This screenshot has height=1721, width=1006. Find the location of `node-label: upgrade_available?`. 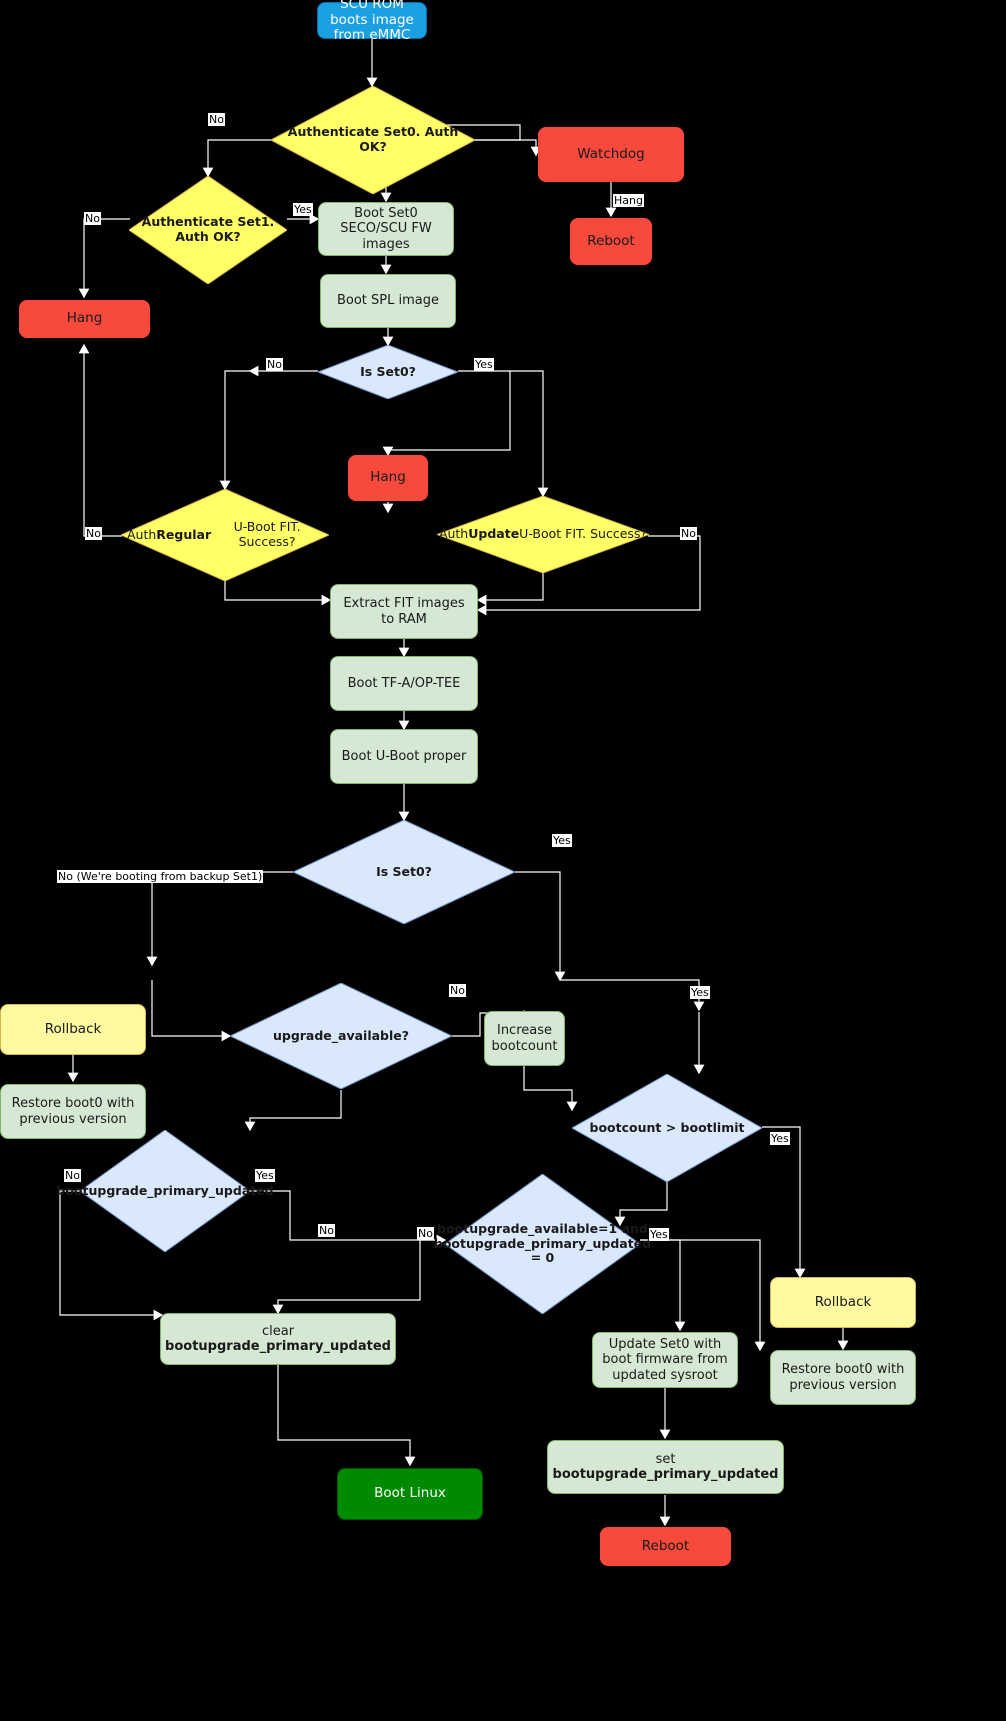

node-label: upgrade_available? is located at coordinates (341, 1035).